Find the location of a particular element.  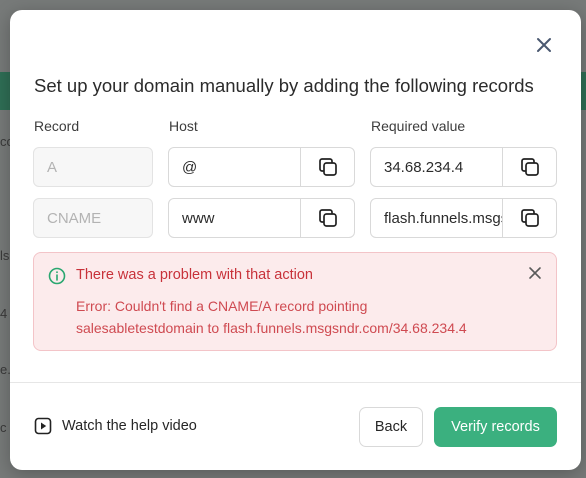

background-text: 4 is located at coordinates (4, 313).